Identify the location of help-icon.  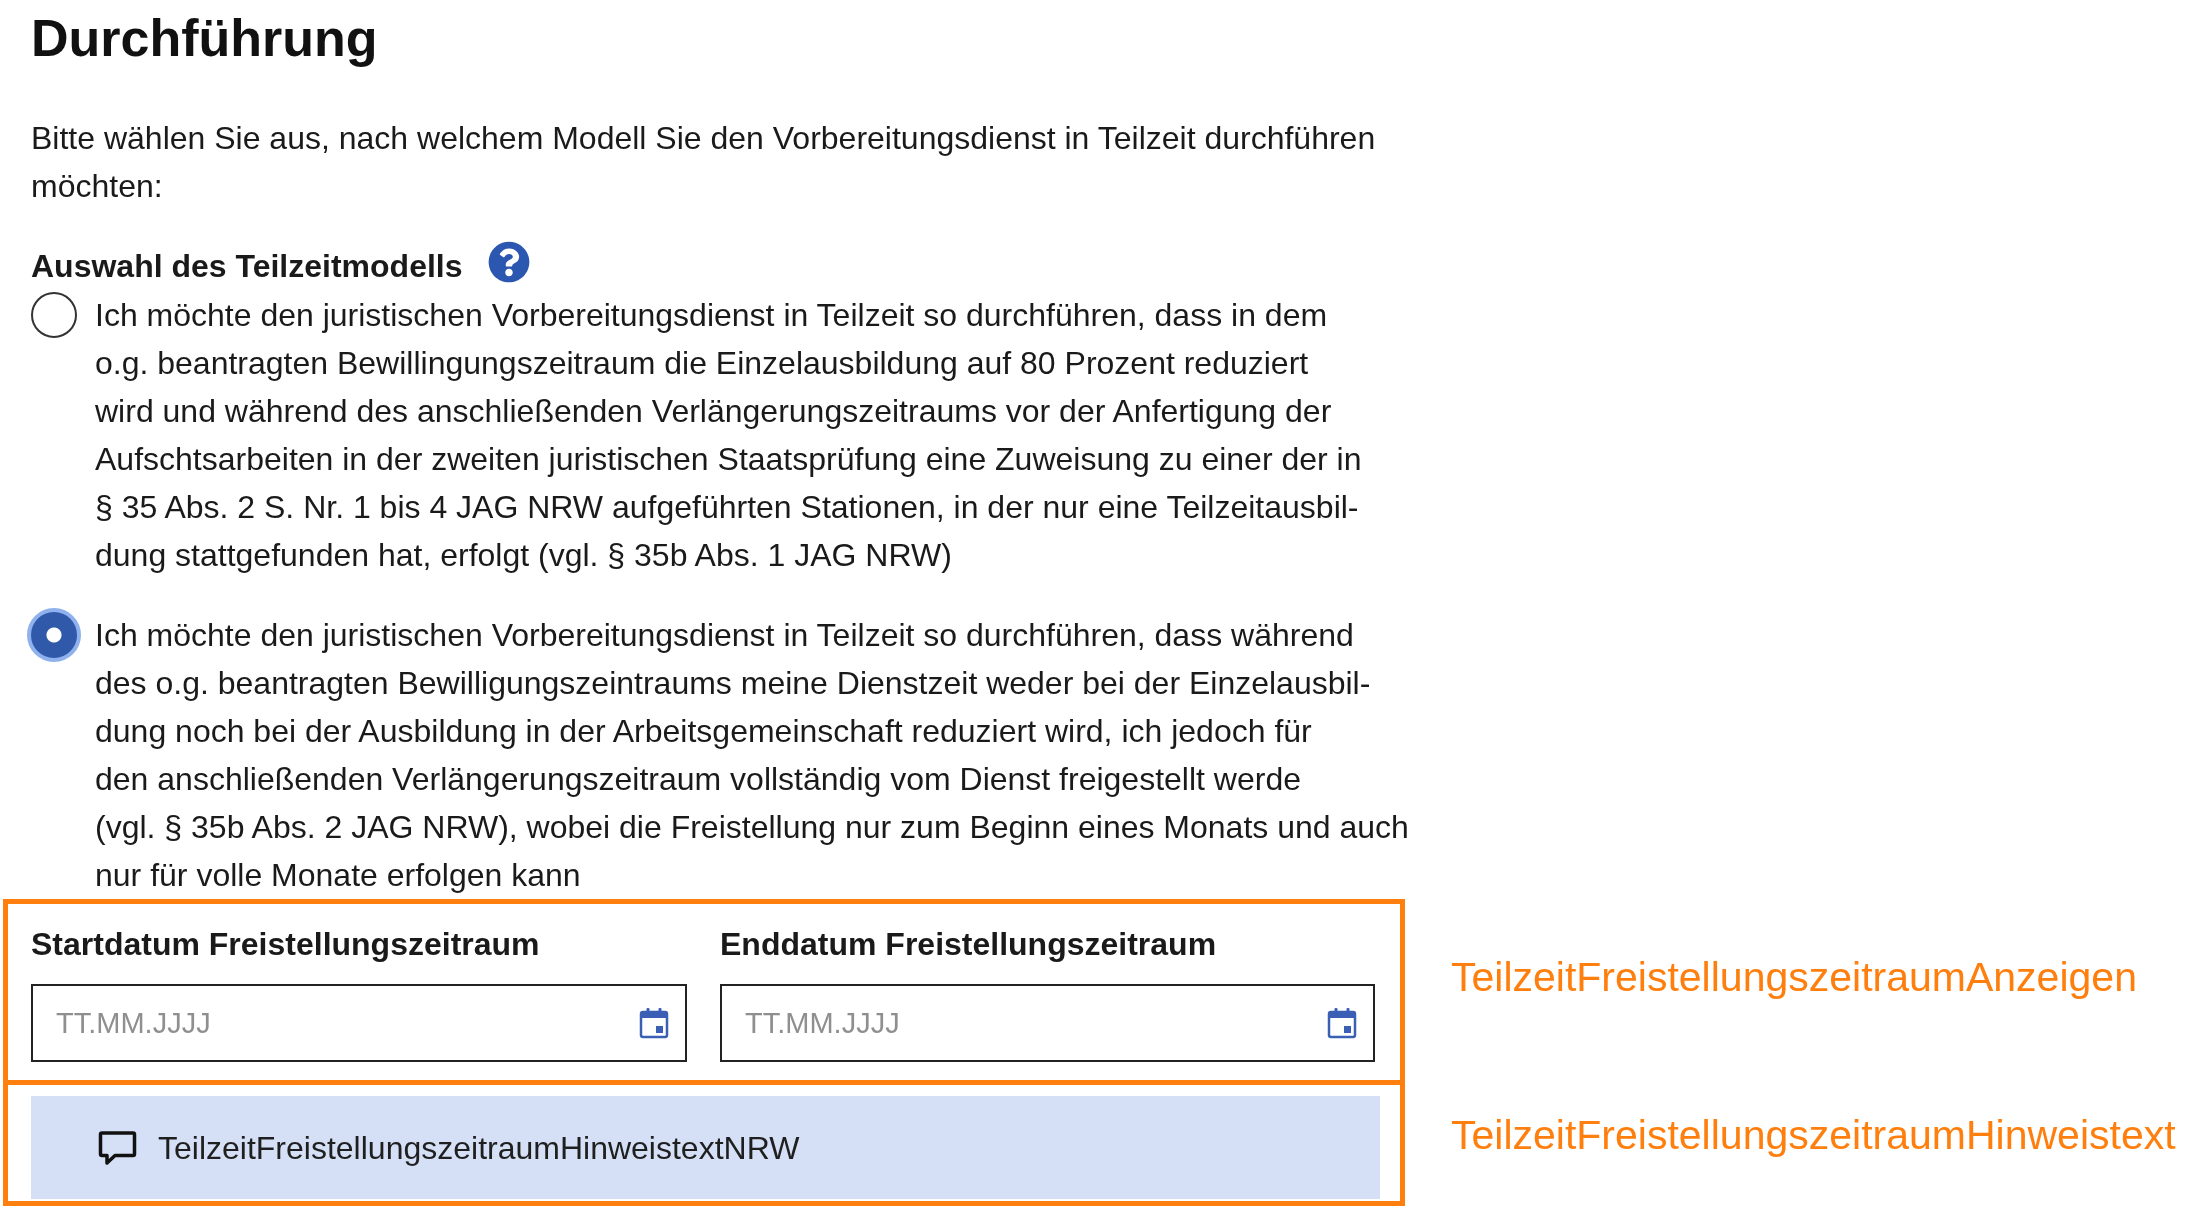
(508, 262).